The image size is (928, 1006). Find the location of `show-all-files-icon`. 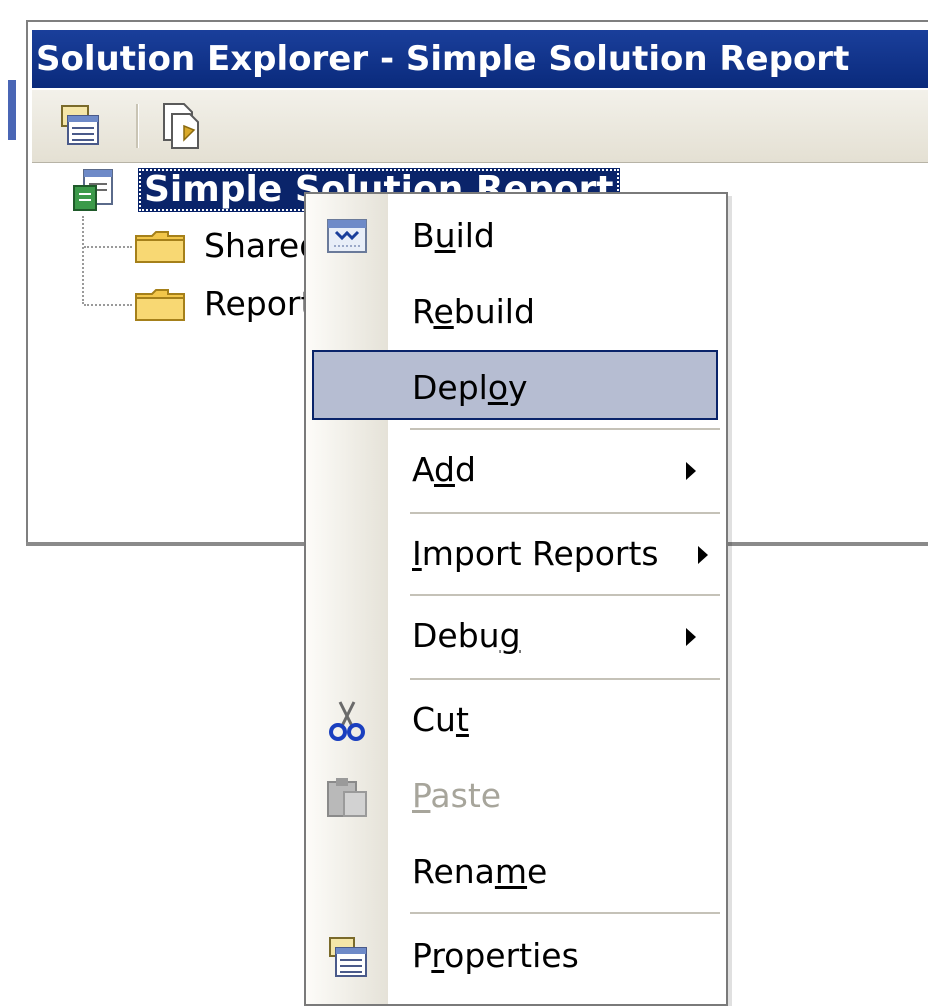

show-all-files-icon is located at coordinates (180, 126).